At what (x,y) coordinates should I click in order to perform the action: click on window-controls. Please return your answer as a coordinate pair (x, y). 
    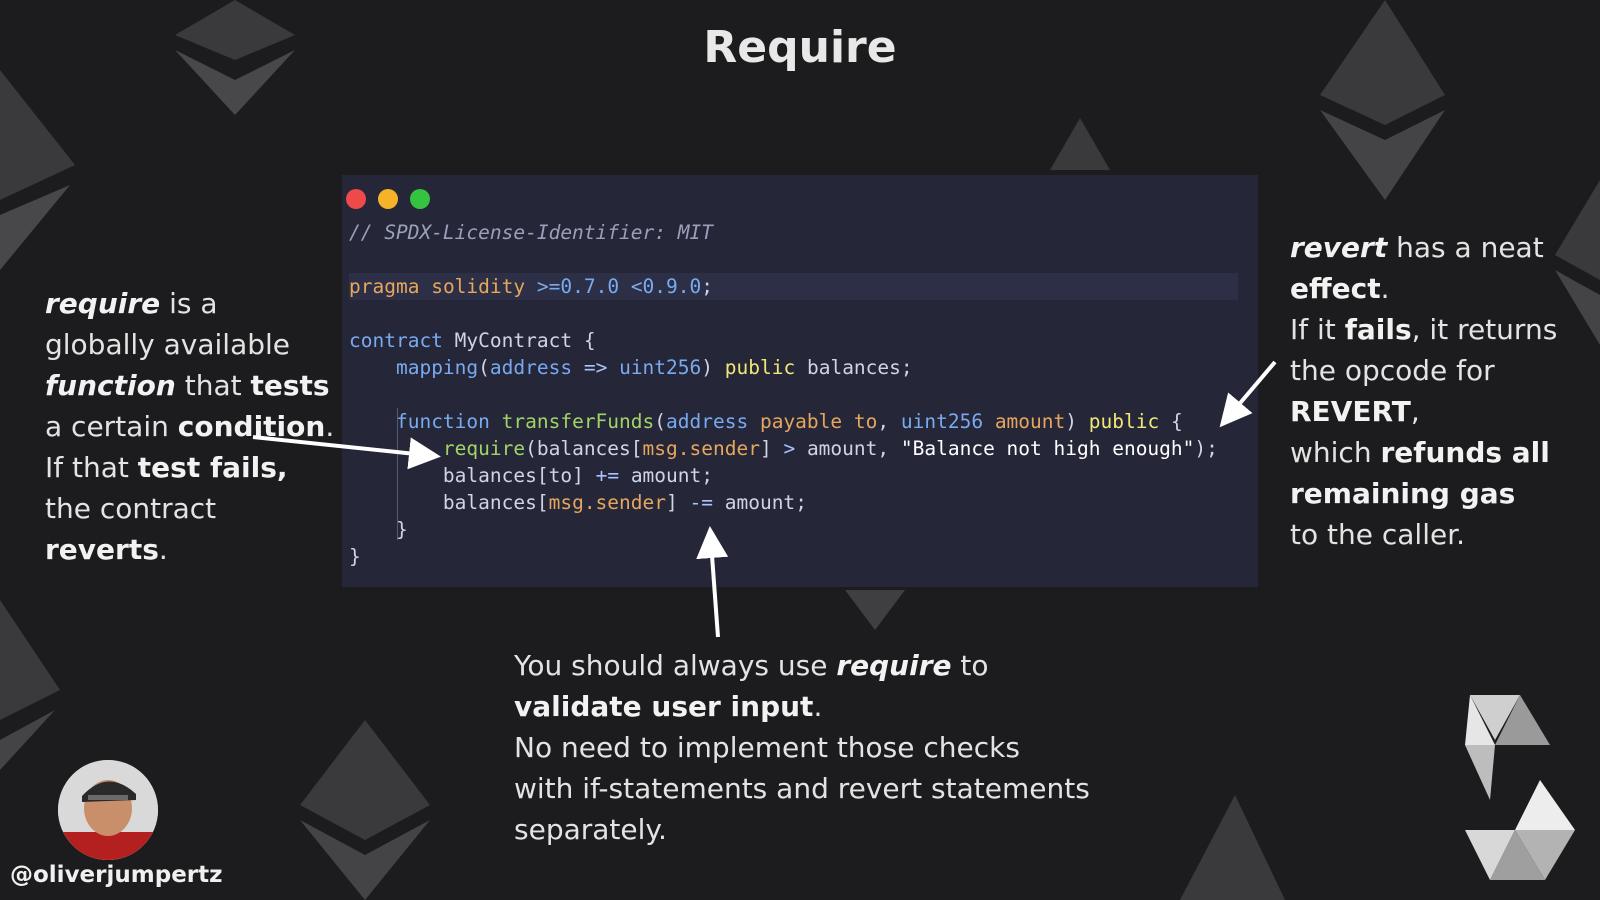
    Looking at the image, I should click on (388, 199).